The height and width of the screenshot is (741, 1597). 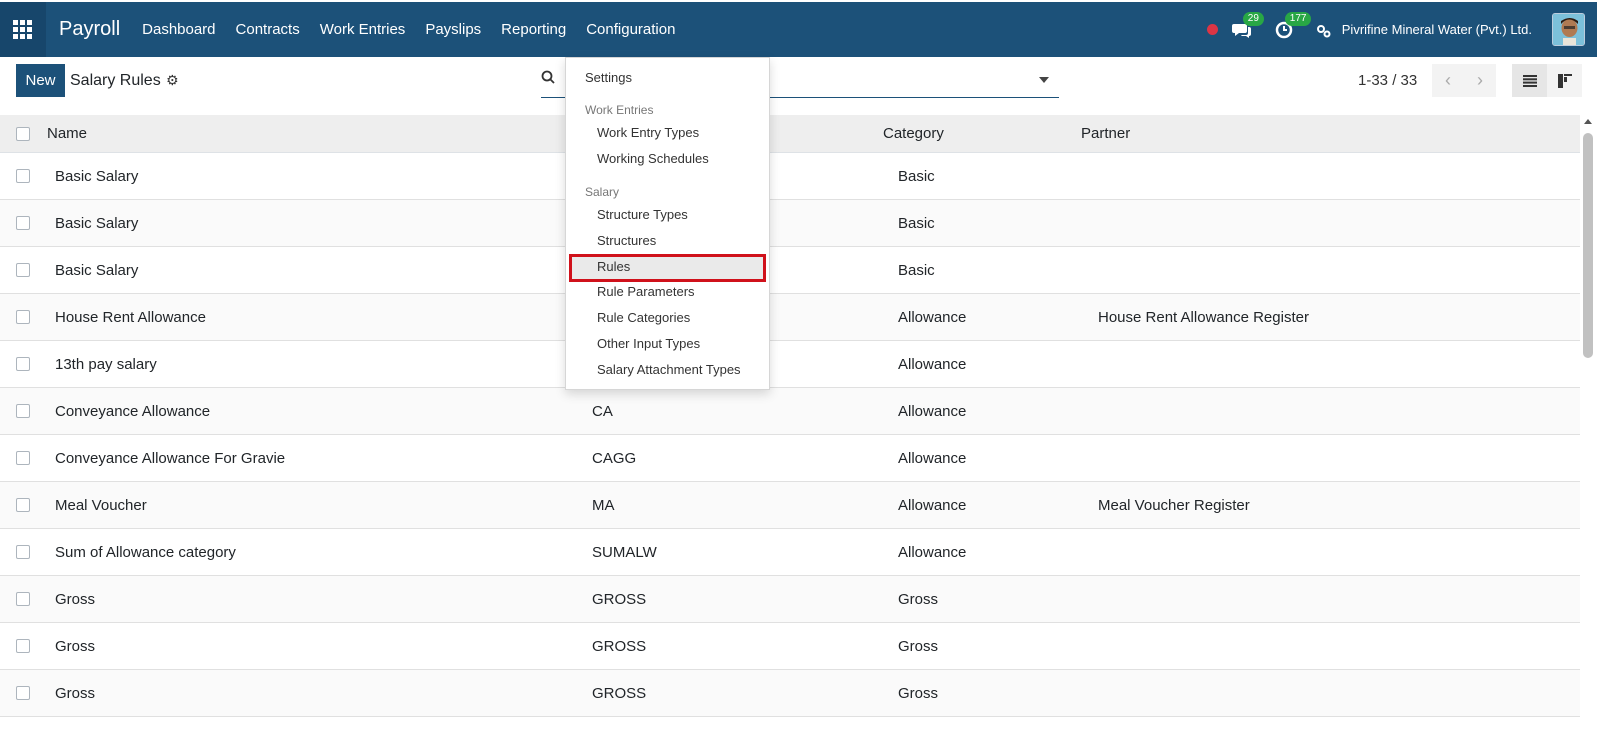 What do you see at coordinates (1588, 121) in the screenshot?
I see `scroll-up-arrow-icon` at bounding box center [1588, 121].